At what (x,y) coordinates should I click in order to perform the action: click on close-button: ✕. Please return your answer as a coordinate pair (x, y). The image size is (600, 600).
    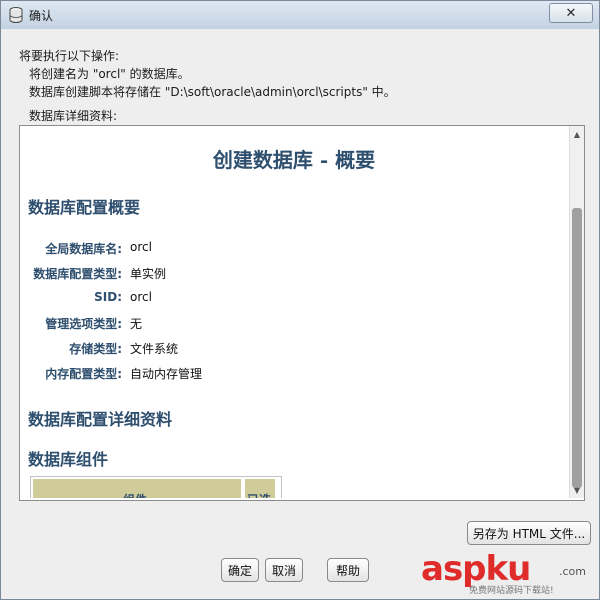
    Looking at the image, I should click on (571, 13).